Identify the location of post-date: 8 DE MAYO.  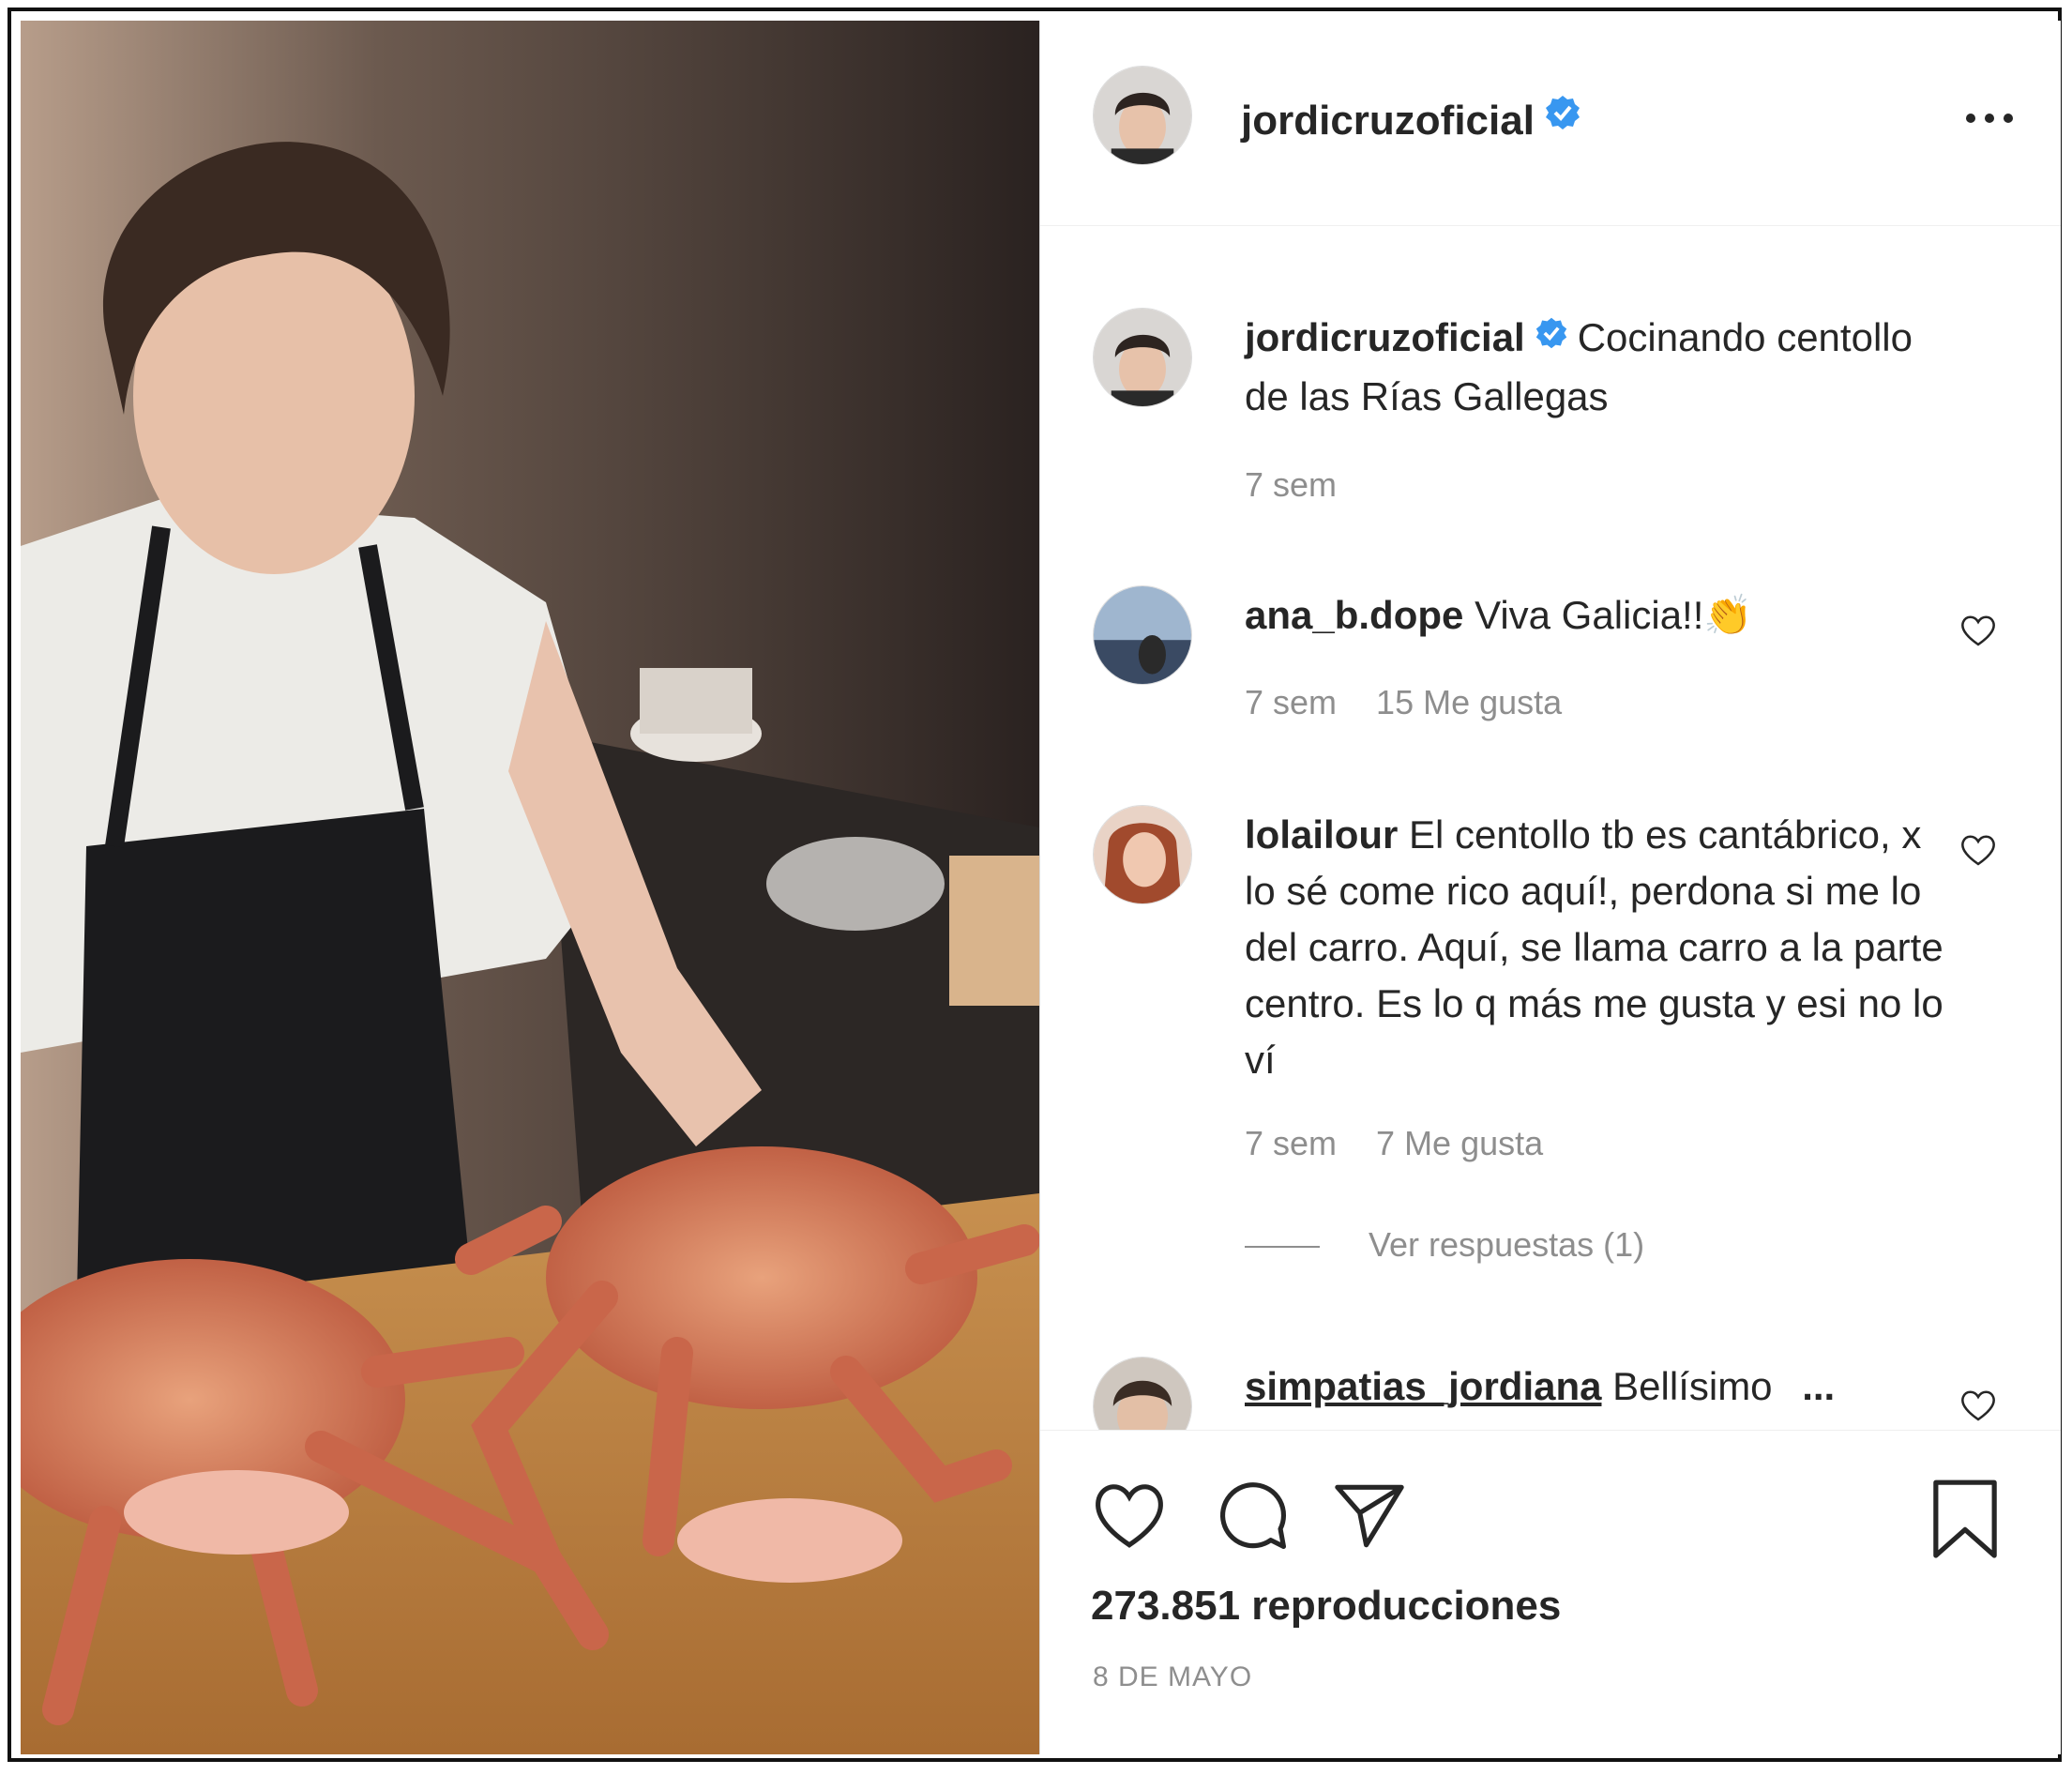
(1172, 1677).